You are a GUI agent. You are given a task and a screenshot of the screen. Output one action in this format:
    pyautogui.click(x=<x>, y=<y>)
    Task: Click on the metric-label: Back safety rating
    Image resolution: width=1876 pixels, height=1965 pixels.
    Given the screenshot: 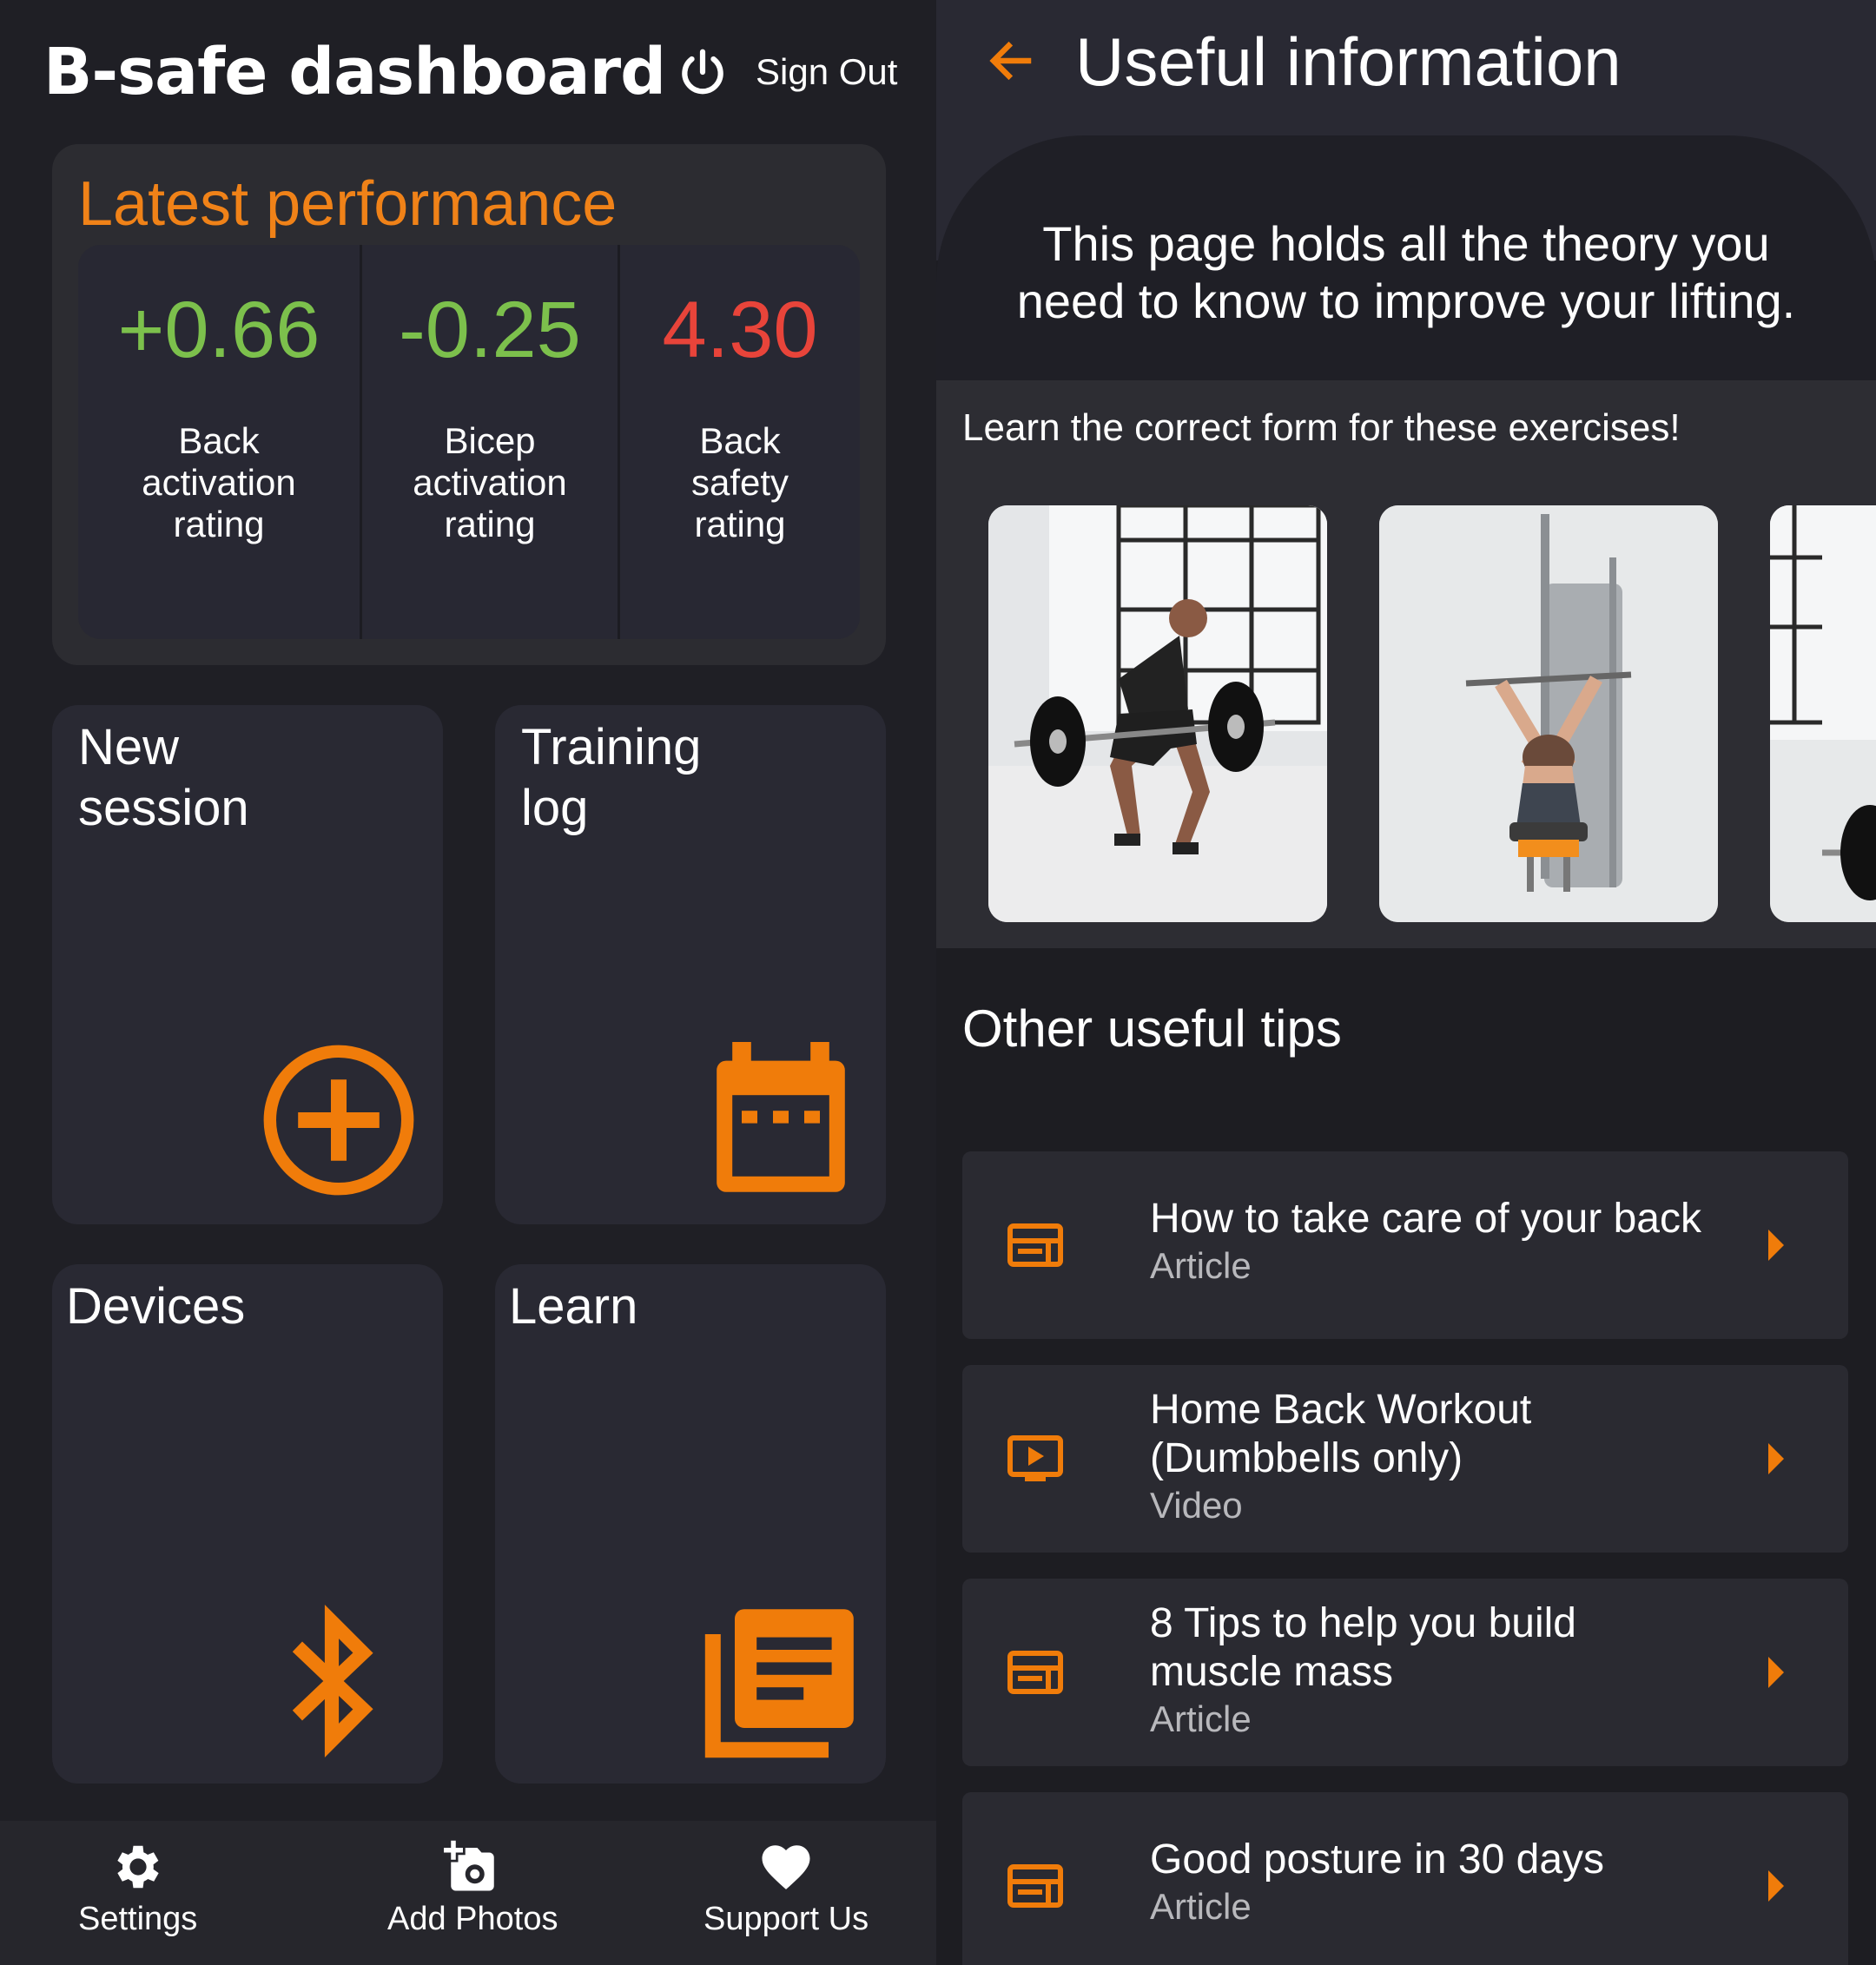 What is the action you would take?
    pyautogui.click(x=739, y=482)
    